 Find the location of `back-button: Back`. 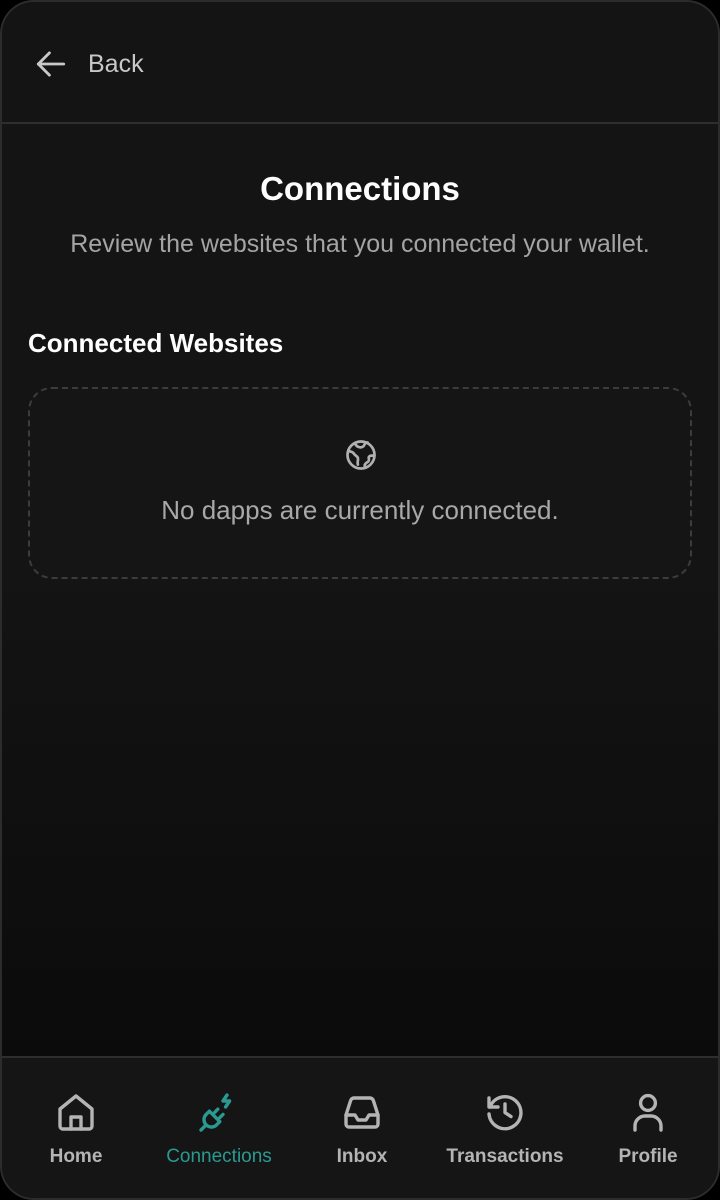

back-button: Back is located at coordinates (88, 64).